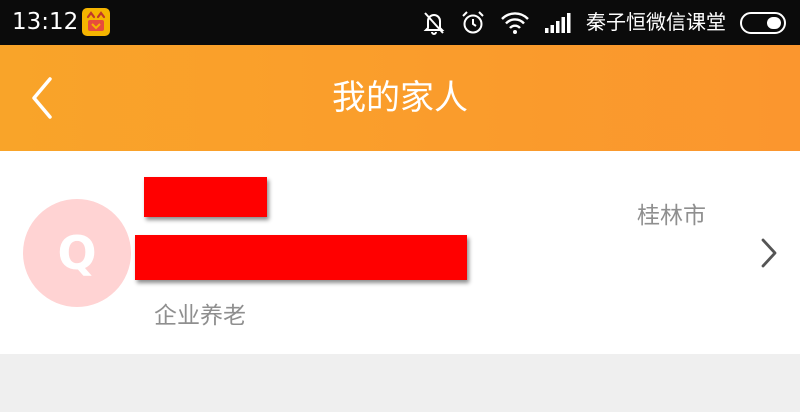 The image size is (800, 412). Describe the element at coordinates (301, 257) in the screenshot. I see `redacted-id-block` at that location.